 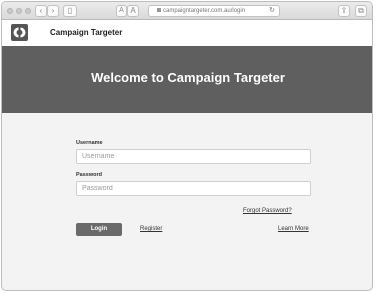 I want to click on chevron-left-icon: ‹, so click(x=41, y=10).